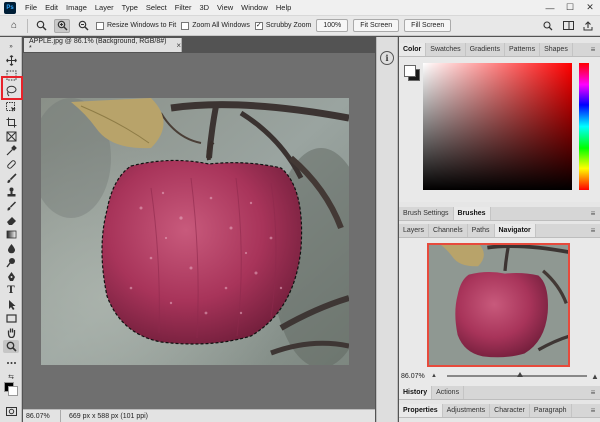  What do you see at coordinates (11, 136) in the screenshot?
I see `frame-tool-icon` at bounding box center [11, 136].